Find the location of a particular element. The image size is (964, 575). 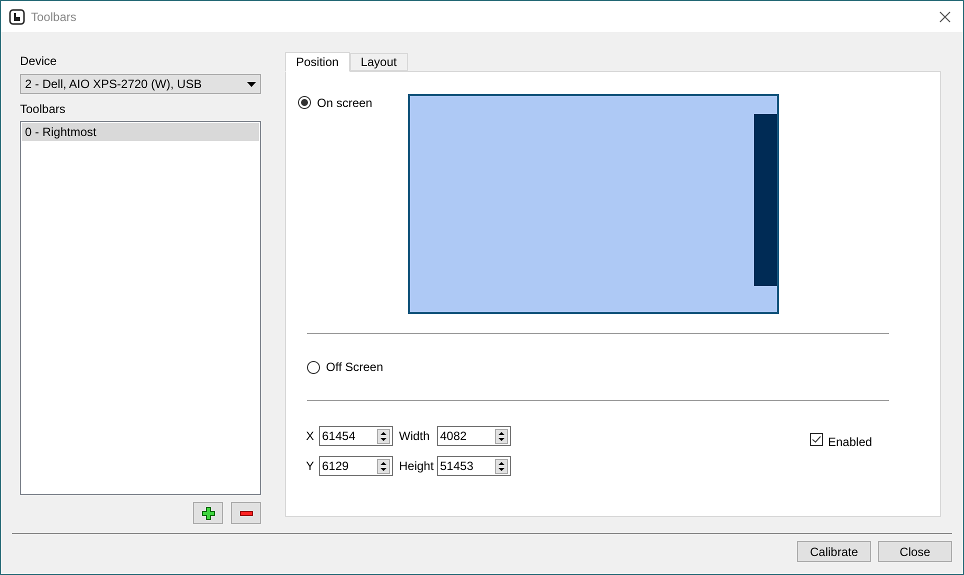

dialog-button: Calibrate is located at coordinates (834, 551).